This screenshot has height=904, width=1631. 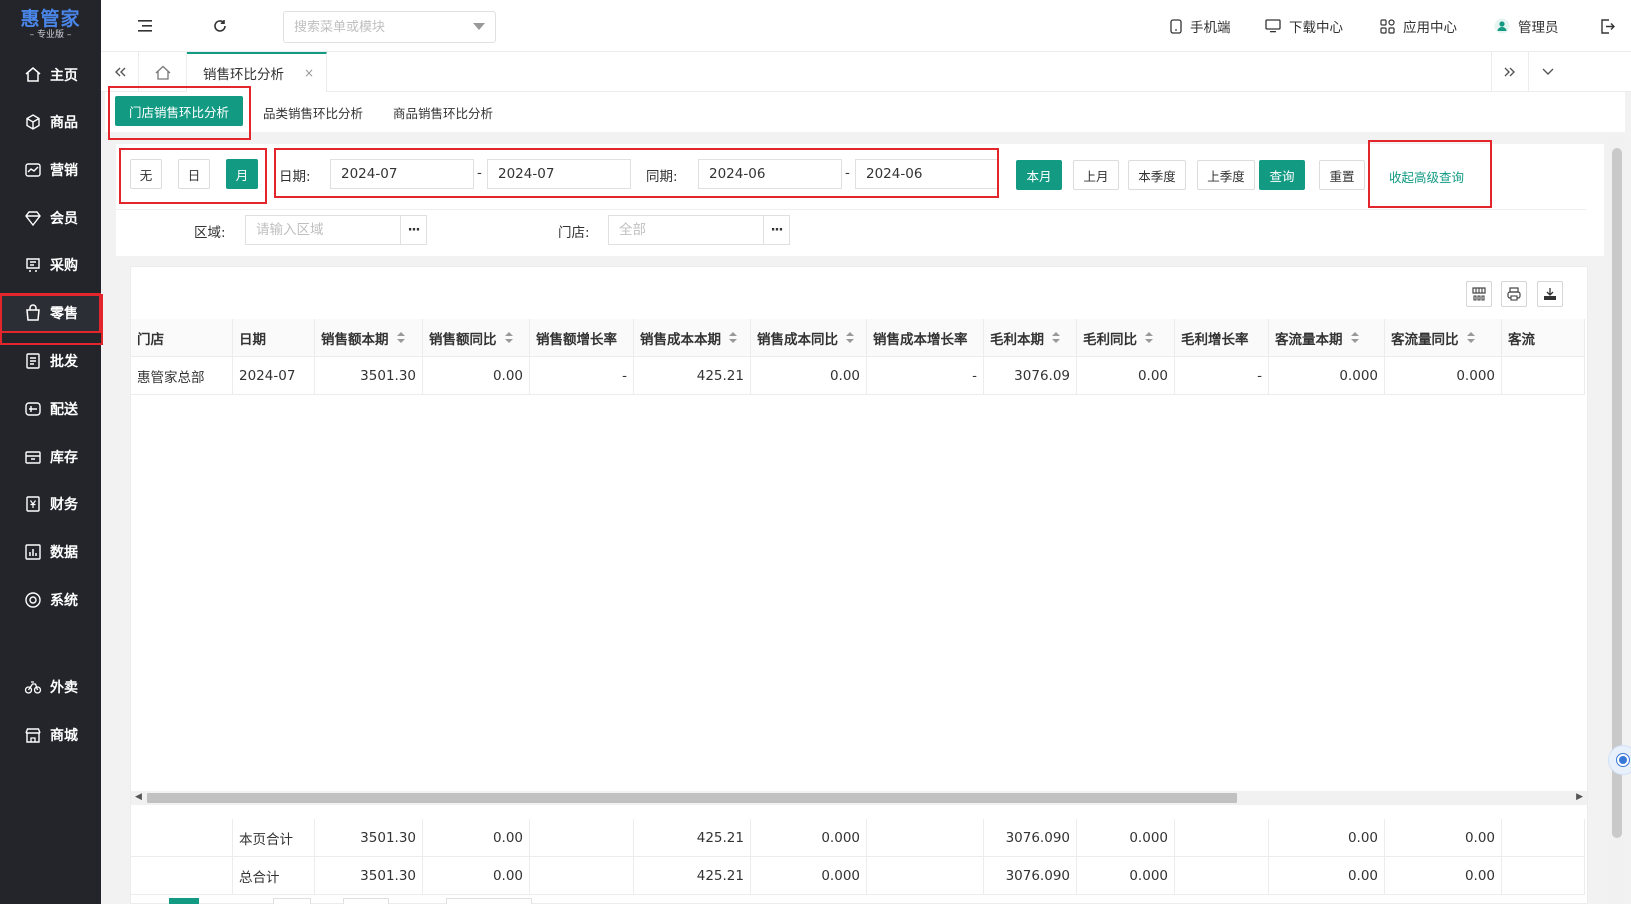 I want to click on column-header: 门店, so click(x=182, y=338).